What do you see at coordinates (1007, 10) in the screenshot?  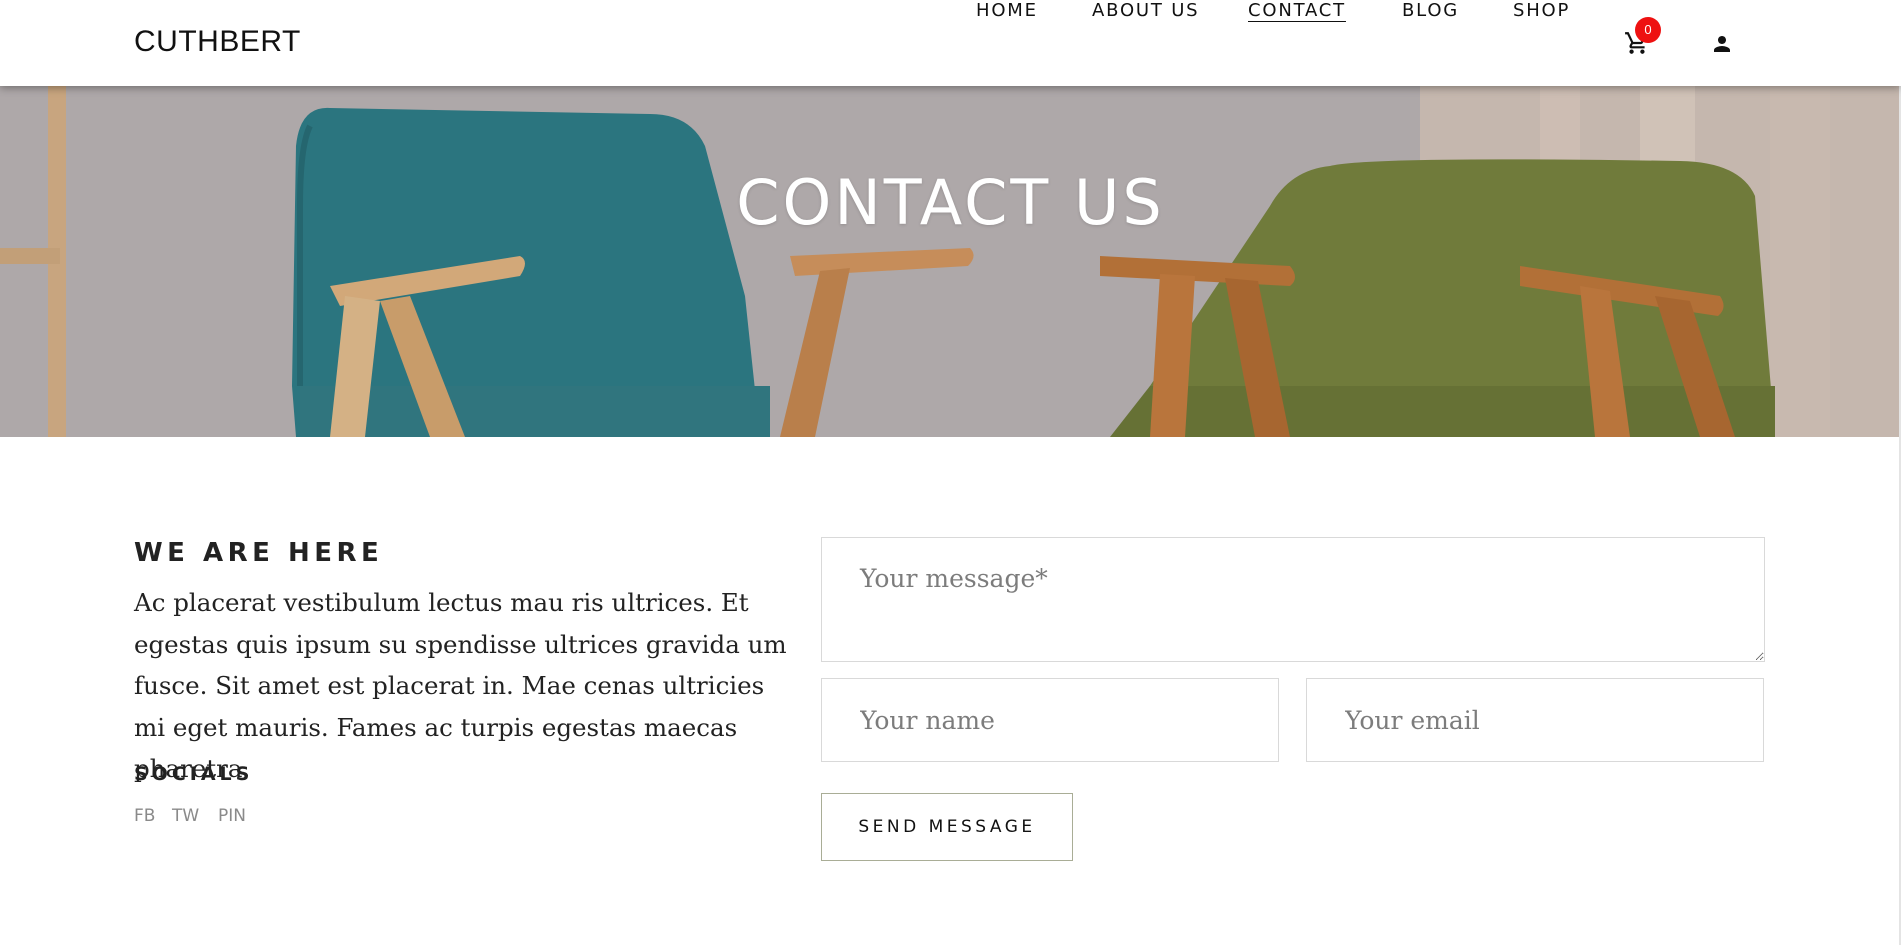 I see `nav-home: HOME` at bounding box center [1007, 10].